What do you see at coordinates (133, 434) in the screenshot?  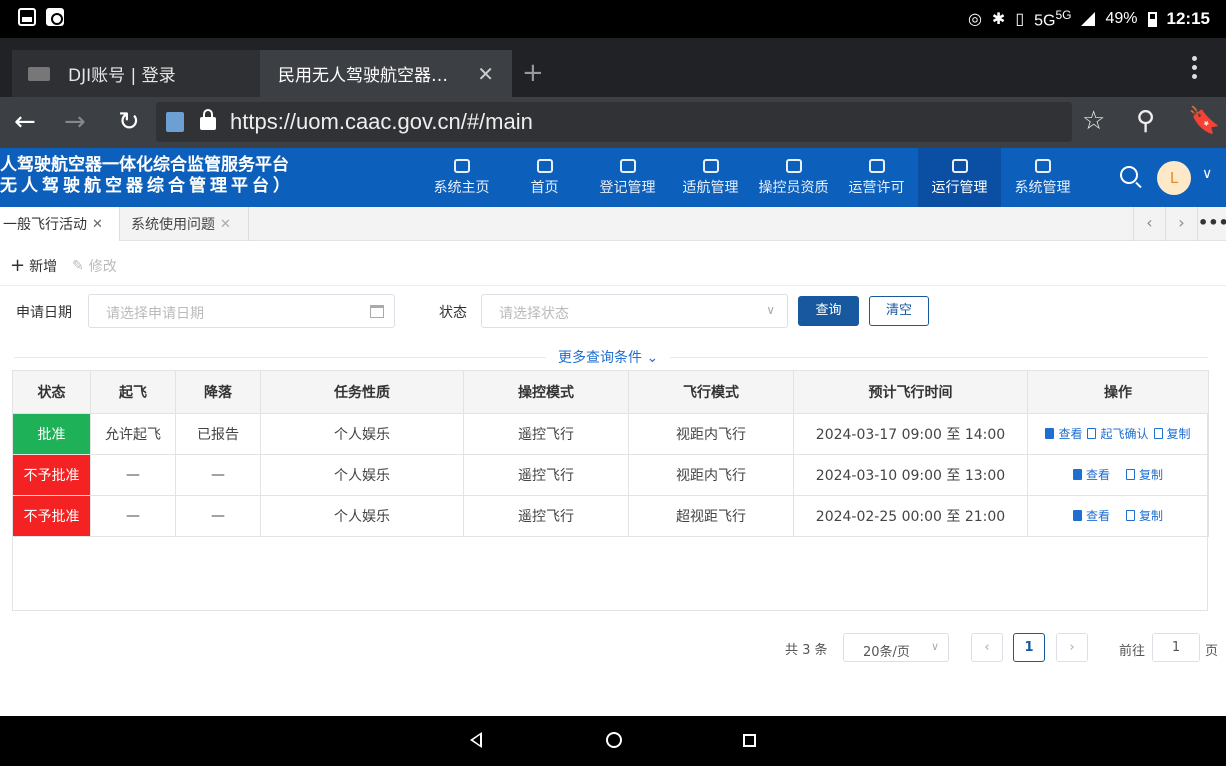 I see `takeoff-cell: 允许起飞` at bounding box center [133, 434].